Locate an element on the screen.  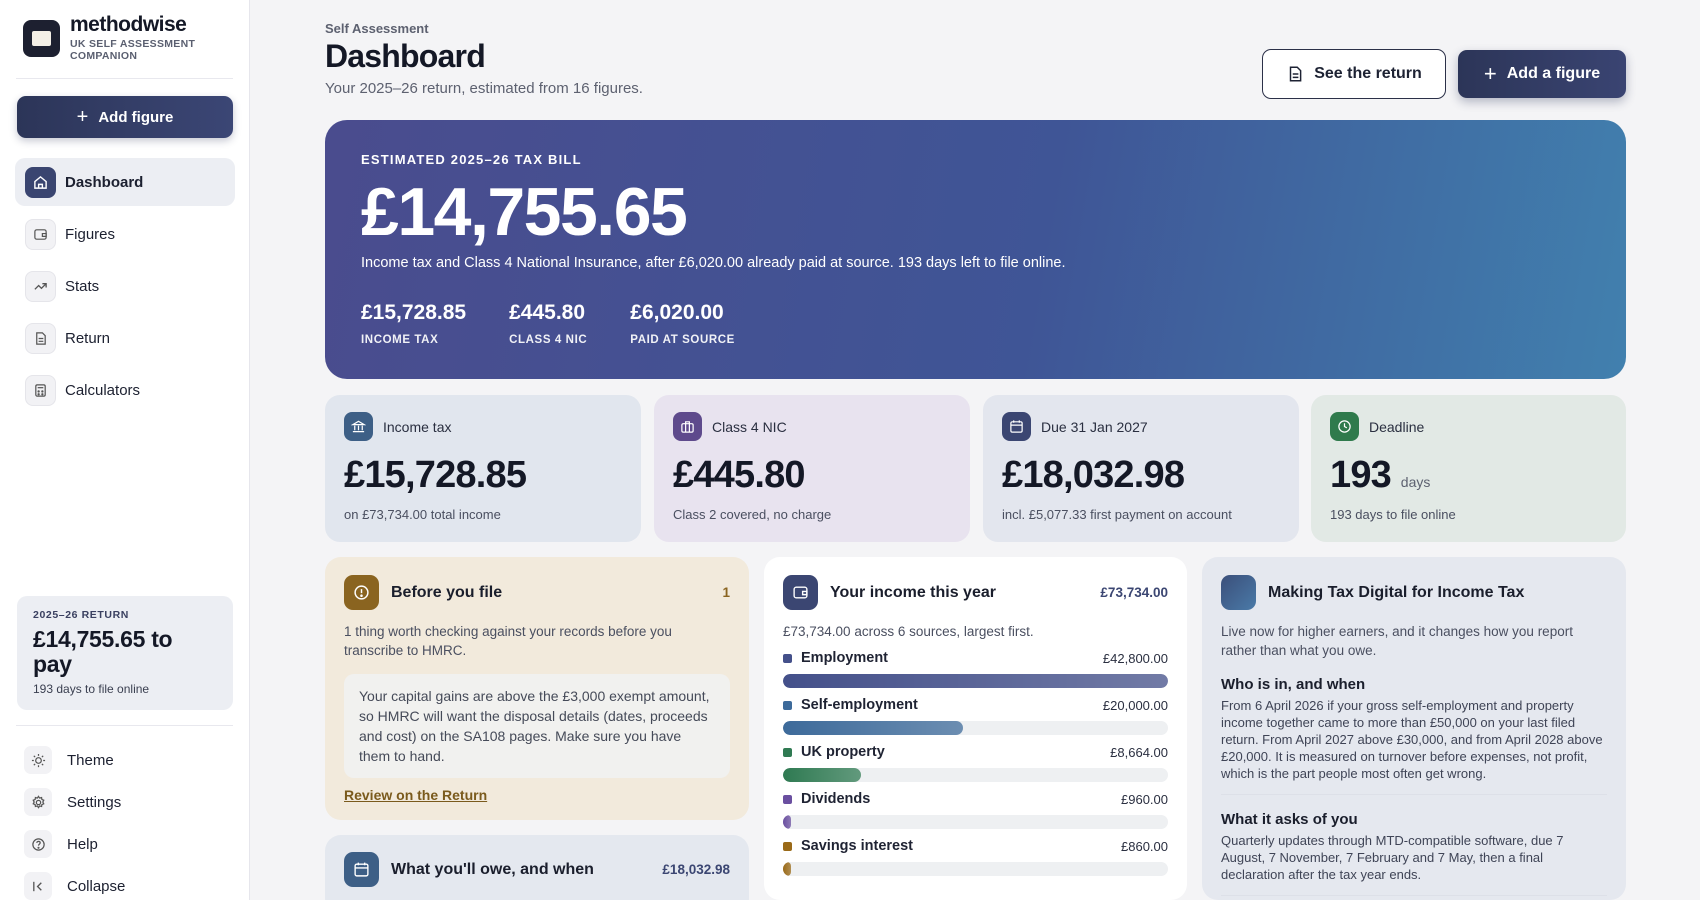
help-label: Help is located at coordinates (82, 844).